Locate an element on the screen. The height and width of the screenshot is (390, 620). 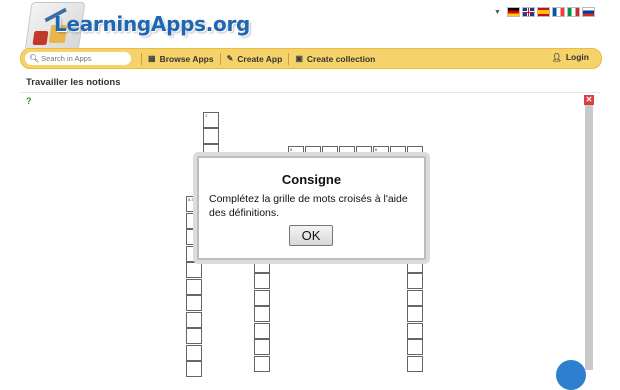
dialog-title: Consigne is located at coordinates (311, 179).